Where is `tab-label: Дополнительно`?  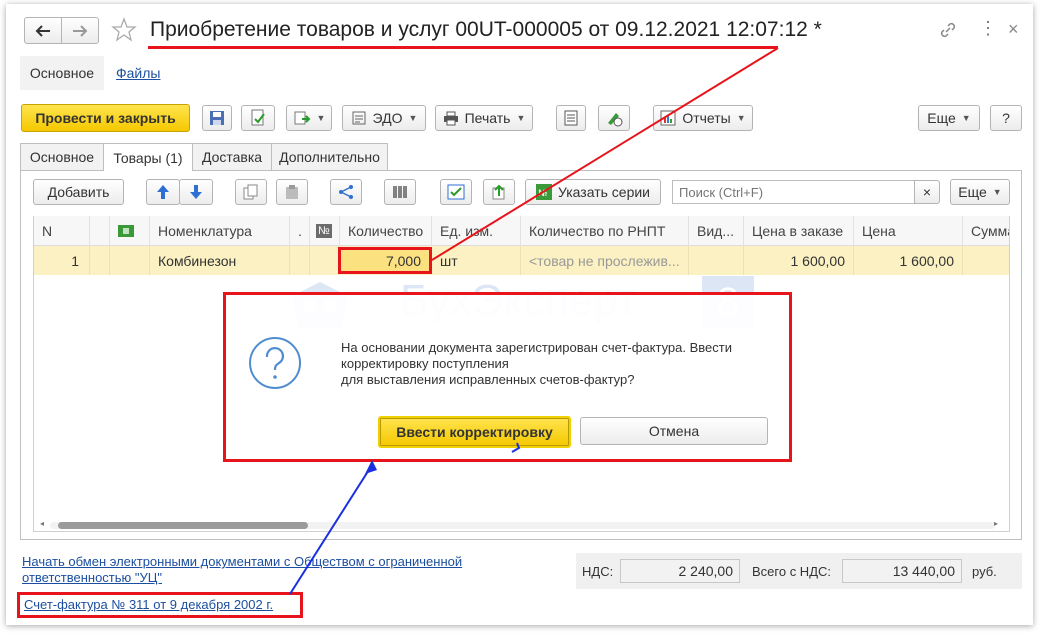 tab-label: Дополнительно is located at coordinates (329, 157).